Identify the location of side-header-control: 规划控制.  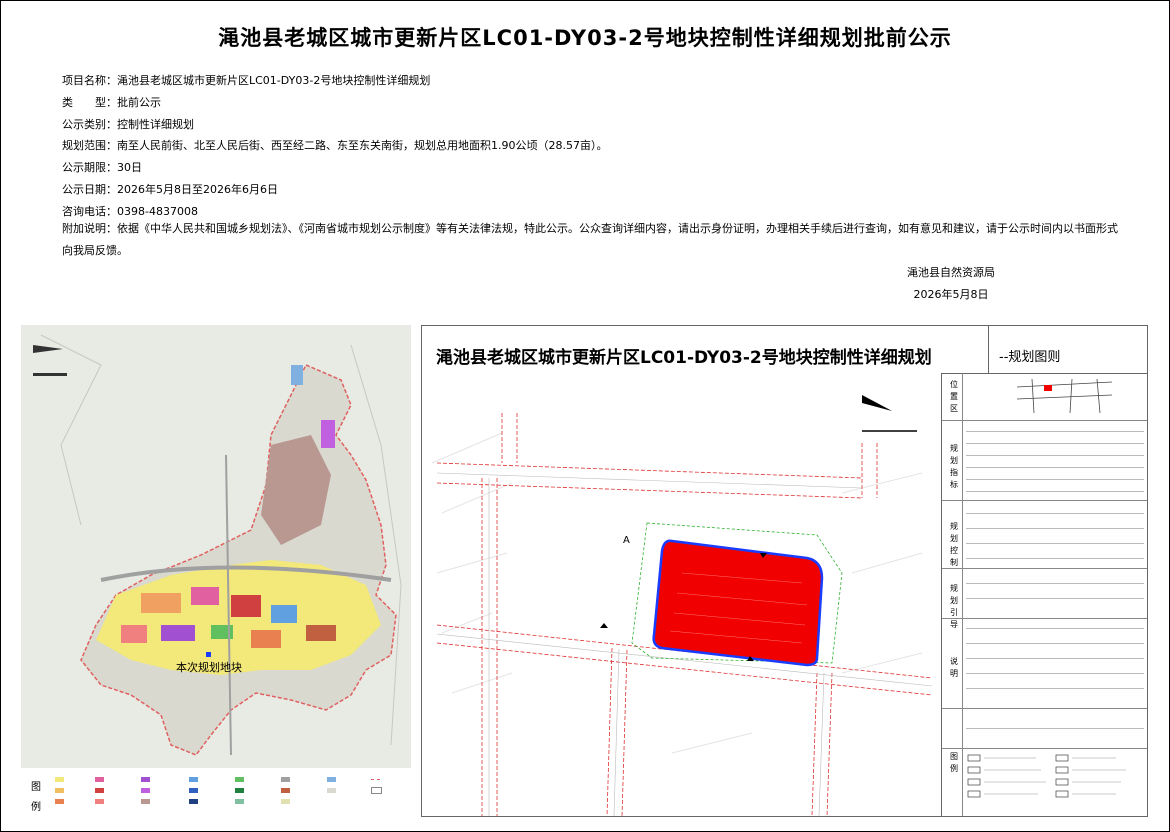
(954, 544).